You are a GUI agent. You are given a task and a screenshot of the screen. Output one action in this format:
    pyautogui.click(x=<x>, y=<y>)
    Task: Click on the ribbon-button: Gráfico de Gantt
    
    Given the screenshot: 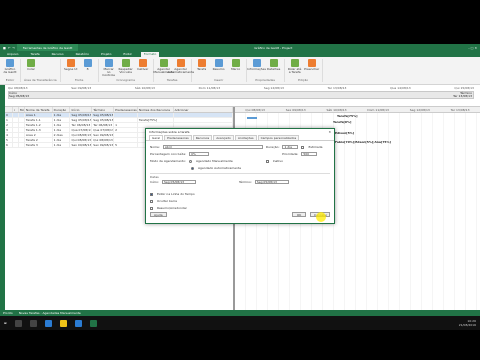 What is the action you would take?
    pyautogui.click(x=10, y=66)
    